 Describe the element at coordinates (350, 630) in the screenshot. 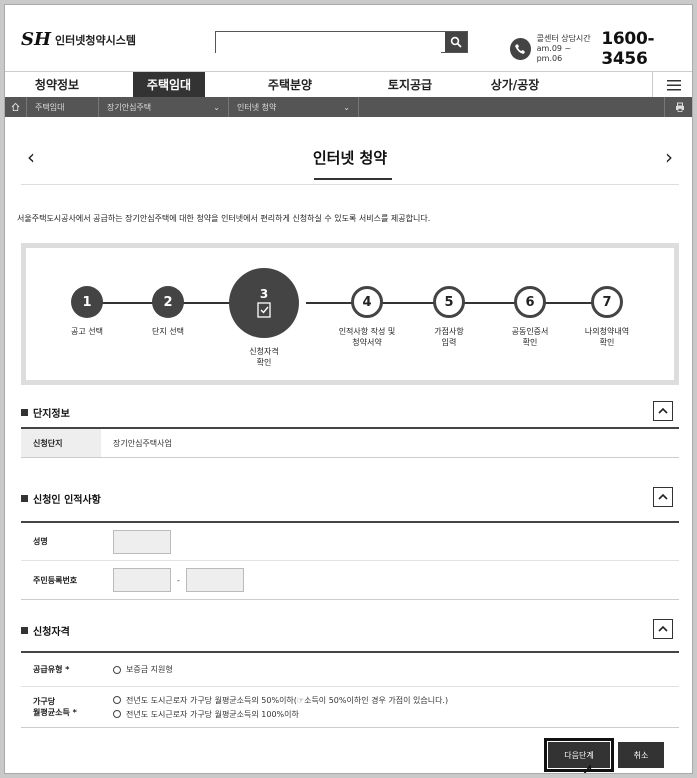

I see `section-qualification-header: 신청자격` at that location.